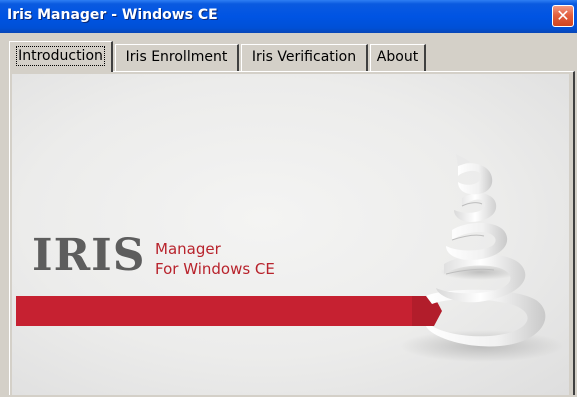 Image resolution: width=577 pixels, height=397 pixels. I want to click on tab-about-label: About, so click(397, 57).